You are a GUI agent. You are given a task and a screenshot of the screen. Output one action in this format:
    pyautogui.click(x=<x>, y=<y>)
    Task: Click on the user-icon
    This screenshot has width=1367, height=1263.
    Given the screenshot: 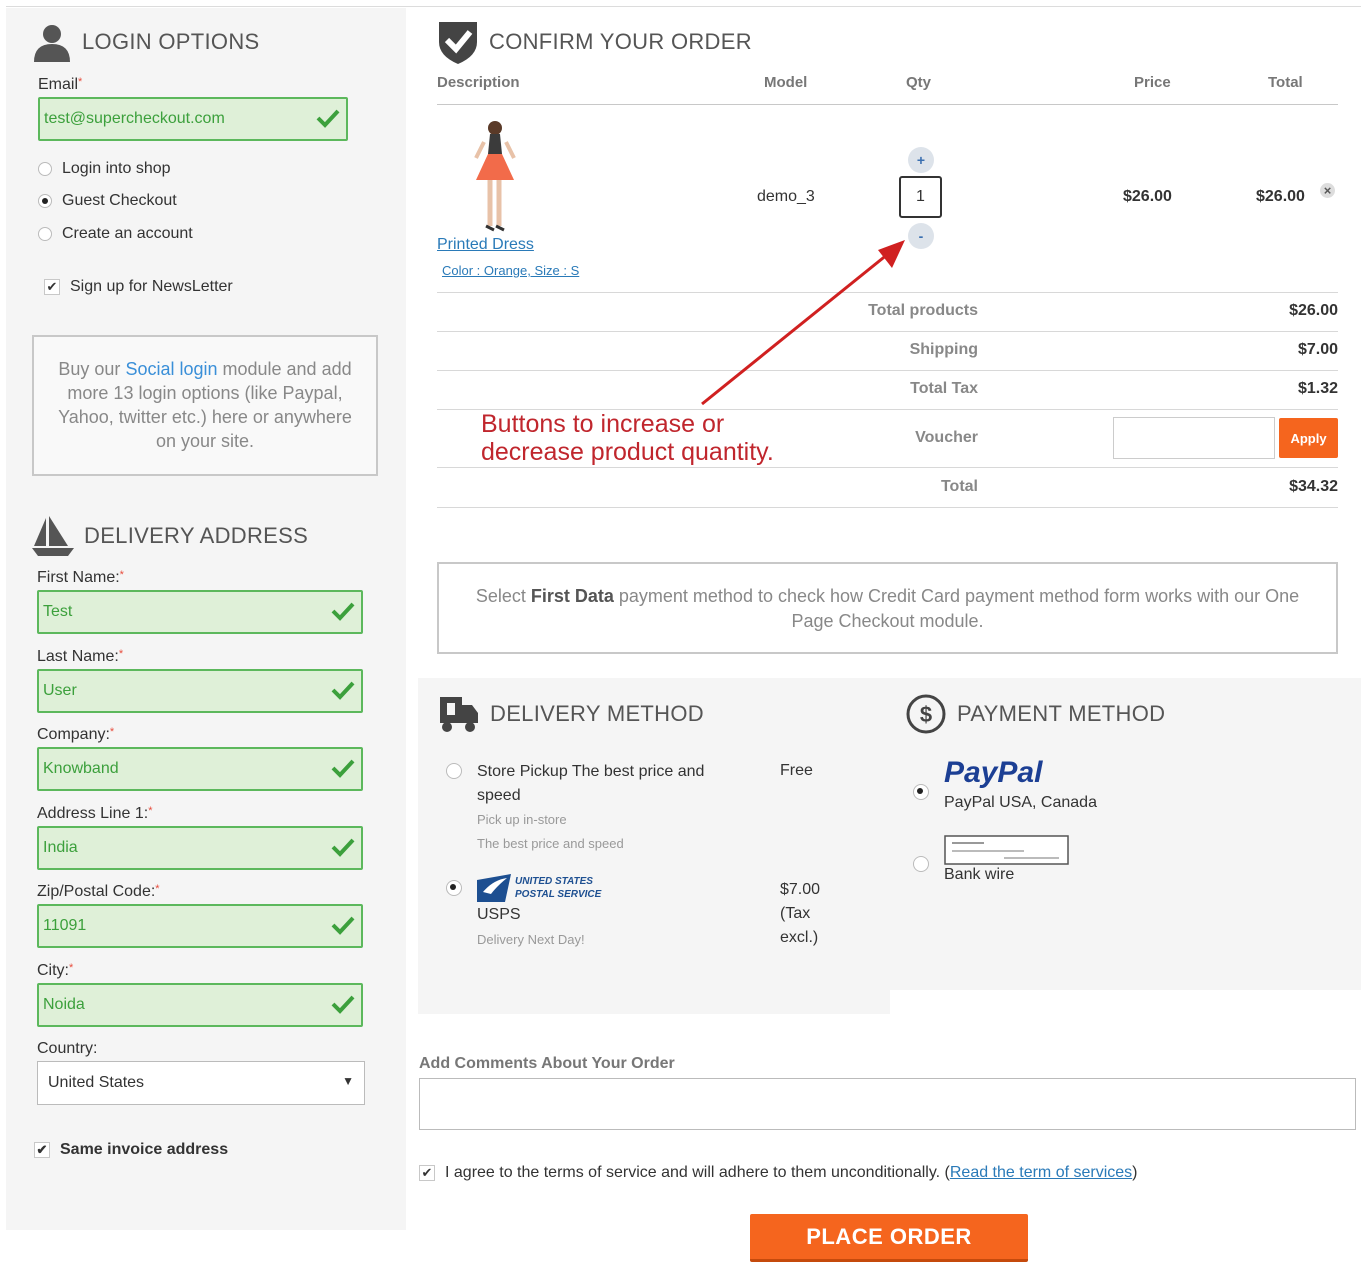 What is the action you would take?
    pyautogui.click(x=52, y=43)
    